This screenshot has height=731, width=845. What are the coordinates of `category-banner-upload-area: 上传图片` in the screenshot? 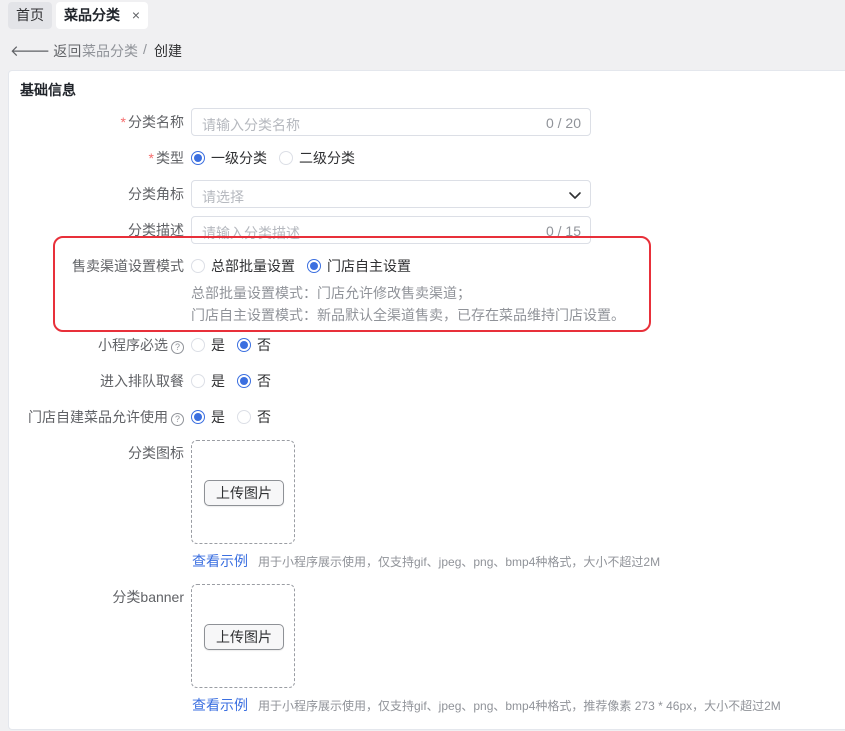 It's located at (243, 636).